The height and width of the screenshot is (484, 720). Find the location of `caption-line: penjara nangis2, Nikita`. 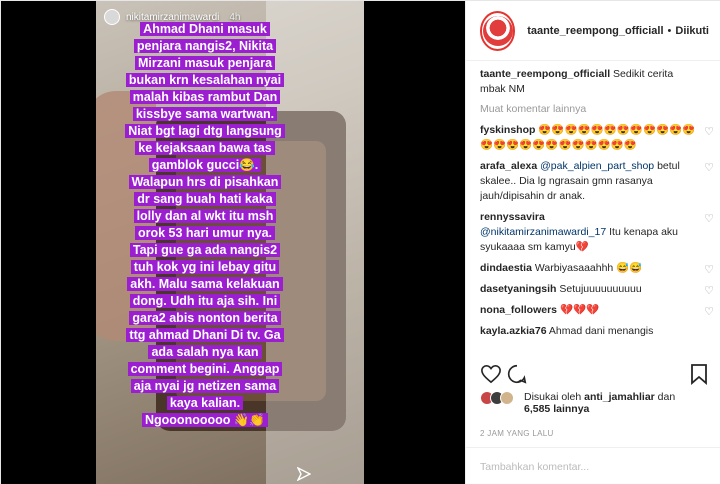

caption-line: penjara nangis2, Nikita is located at coordinates (205, 46).